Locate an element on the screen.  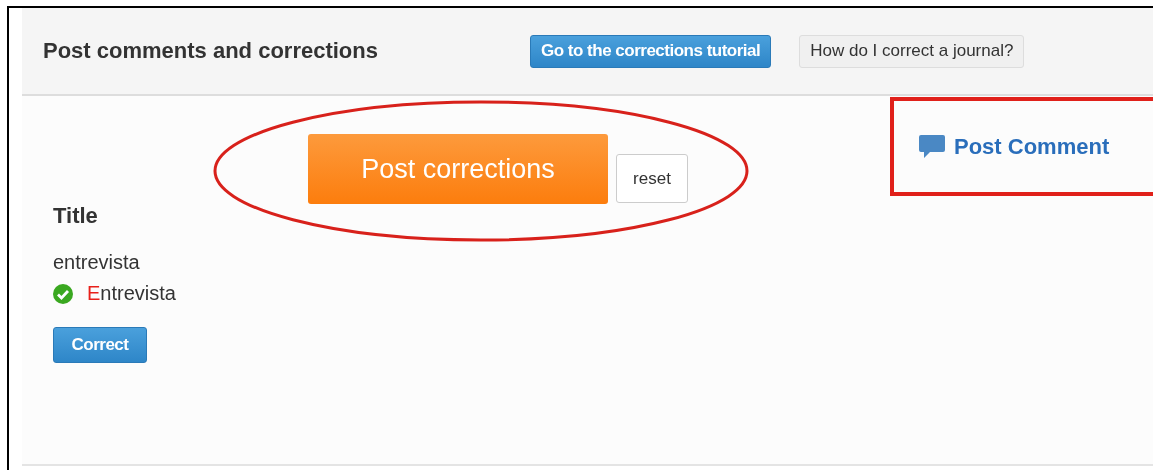
original-text: entrevista is located at coordinates (96, 262).